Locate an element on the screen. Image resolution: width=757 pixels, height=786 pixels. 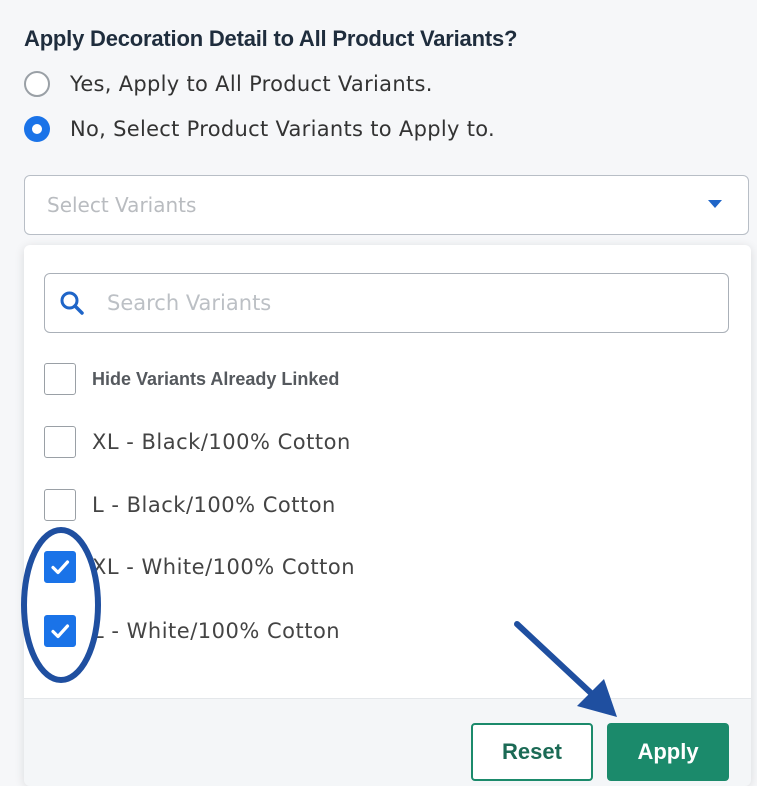
radio-select-variants: No, Select Product Variants to Apply to. is located at coordinates (259, 129).